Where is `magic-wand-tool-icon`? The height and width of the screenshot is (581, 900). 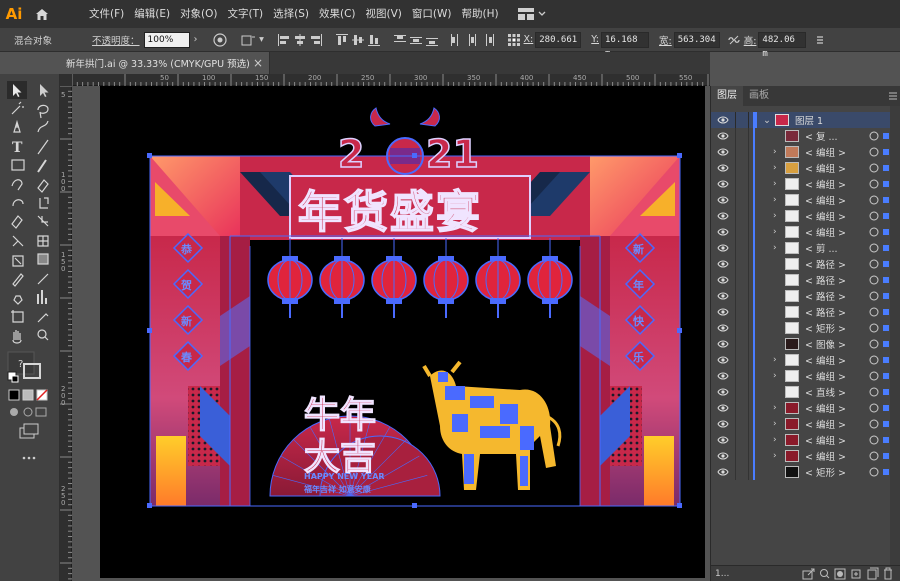
magic-wand-tool-icon is located at coordinates (17, 110).